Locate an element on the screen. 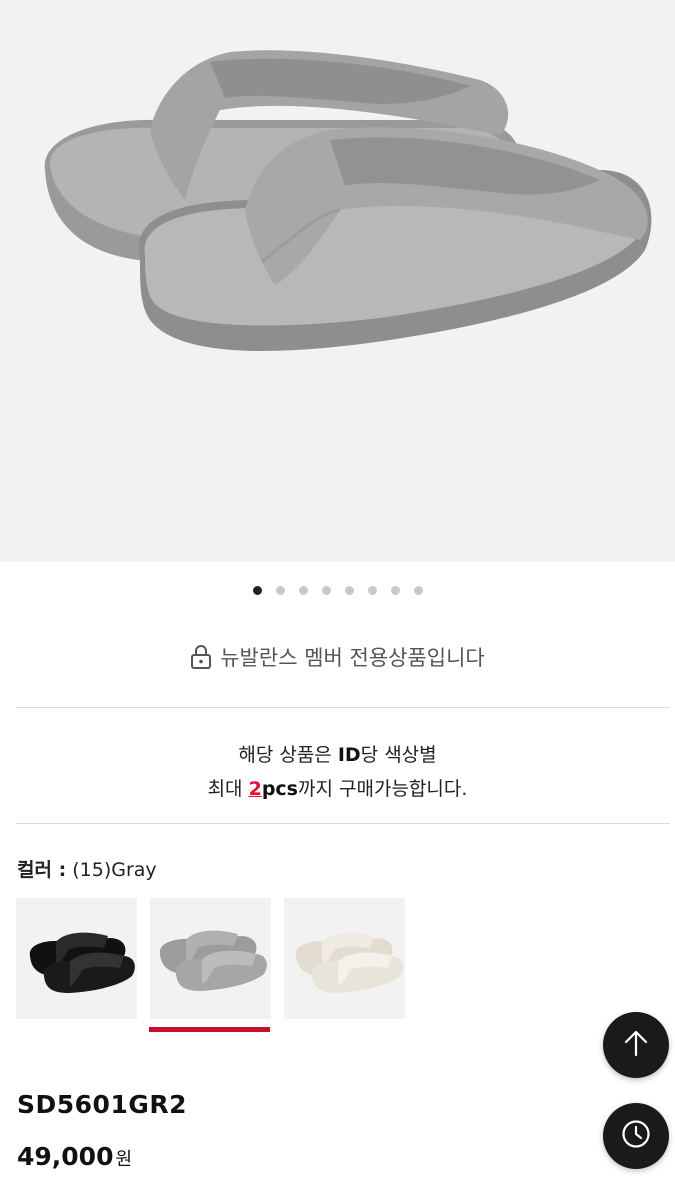 This screenshot has height=1200, width=675. clock-icon is located at coordinates (636, 1136).